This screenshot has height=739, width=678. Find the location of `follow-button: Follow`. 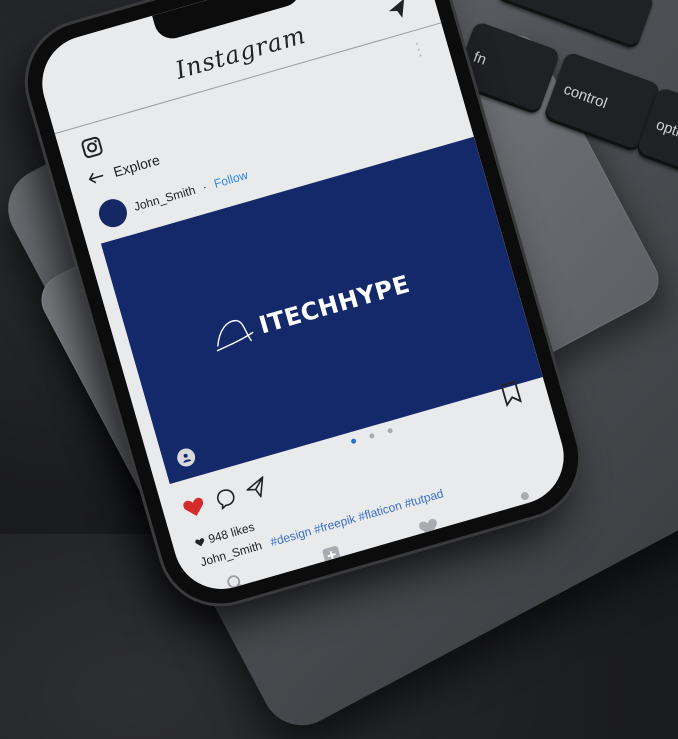

follow-button: Follow is located at coordinates (230, 179).